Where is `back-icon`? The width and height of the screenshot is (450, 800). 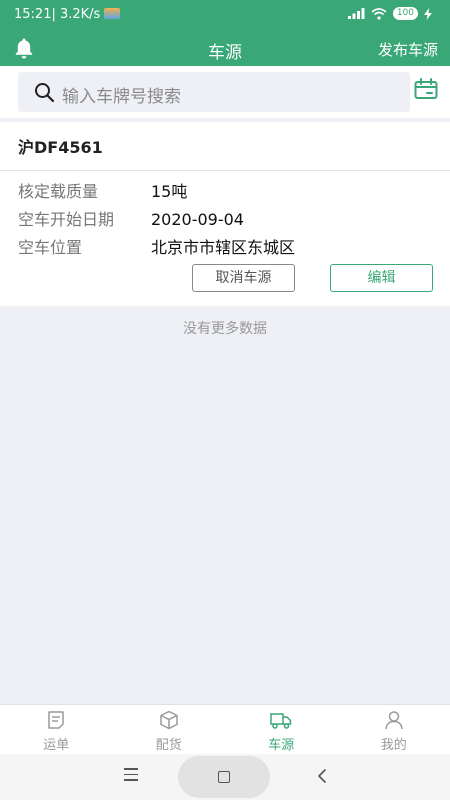 back-icon is located at coordinates (323, 776).